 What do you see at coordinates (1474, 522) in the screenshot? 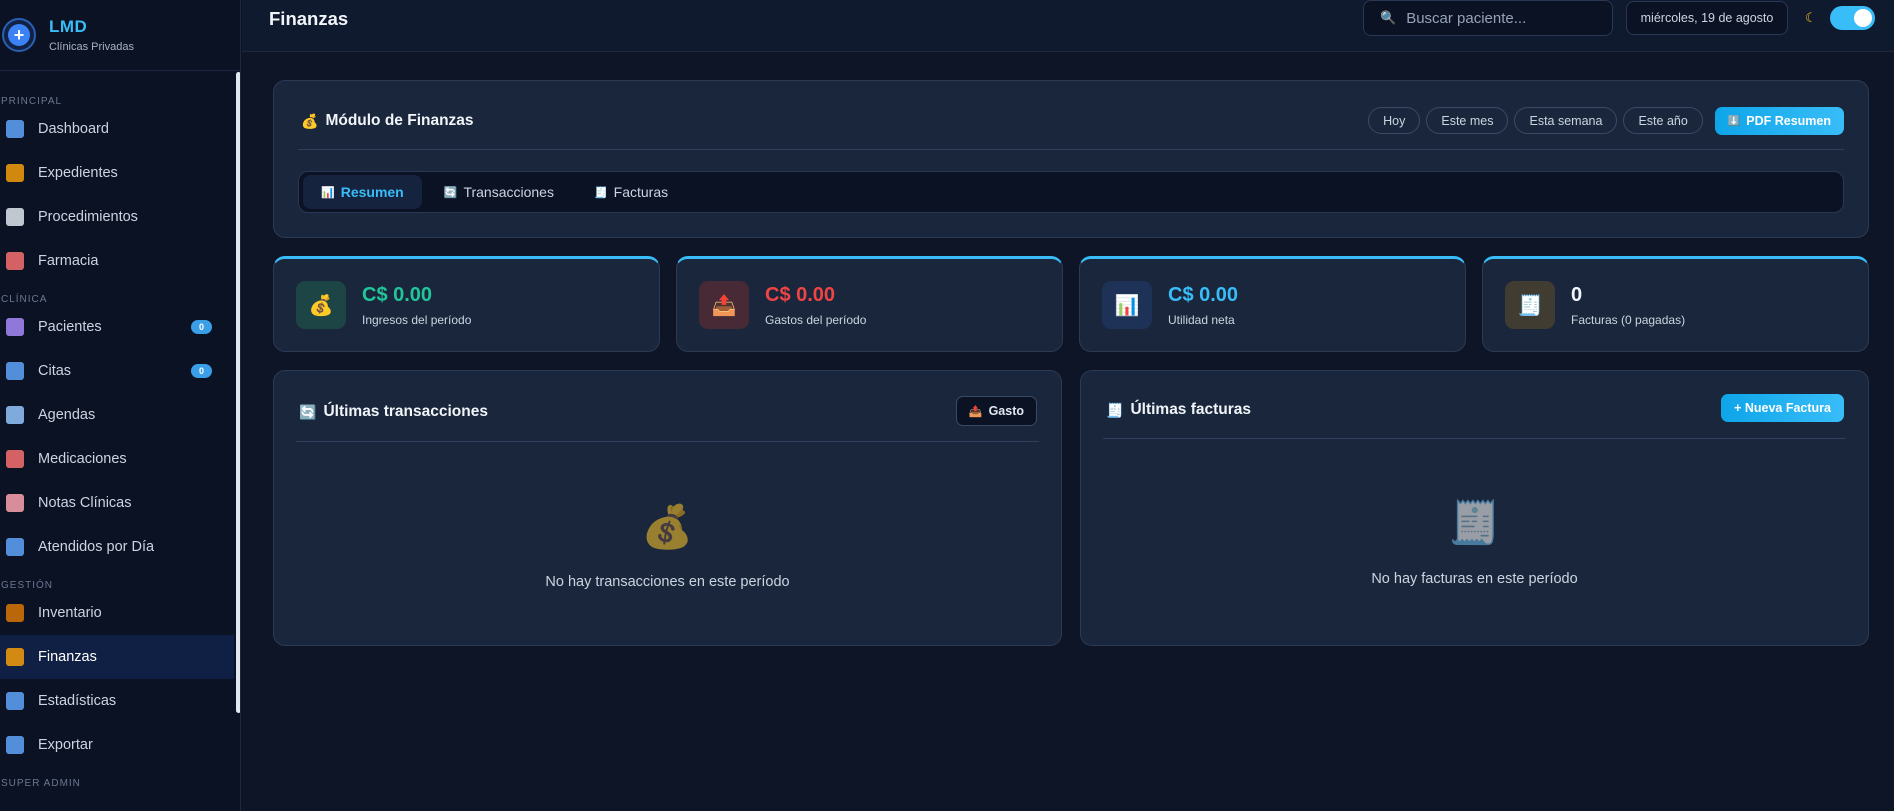
I see `receipt-icon: 🧾` at bounding box center [1474, 522].